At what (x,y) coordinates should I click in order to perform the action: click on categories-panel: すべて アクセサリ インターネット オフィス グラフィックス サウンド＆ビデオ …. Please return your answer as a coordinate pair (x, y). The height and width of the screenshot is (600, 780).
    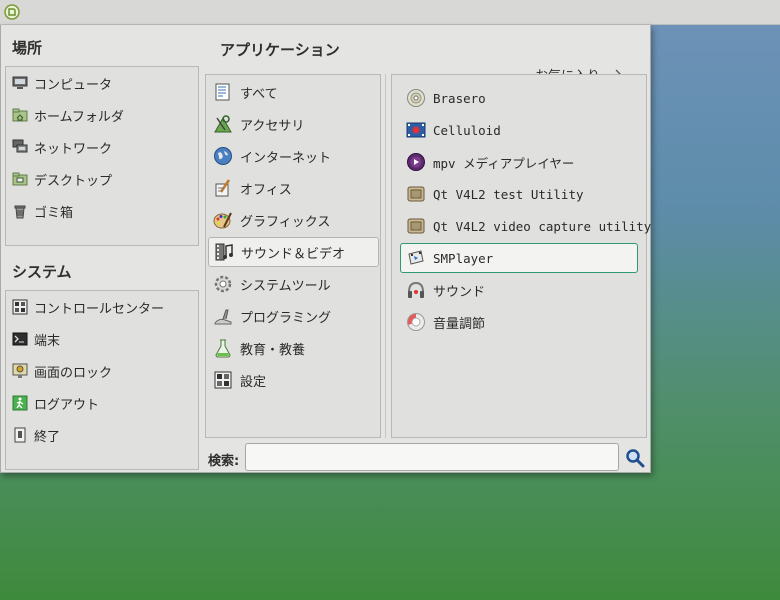
    Looking at the image, I should click on (293, 256).